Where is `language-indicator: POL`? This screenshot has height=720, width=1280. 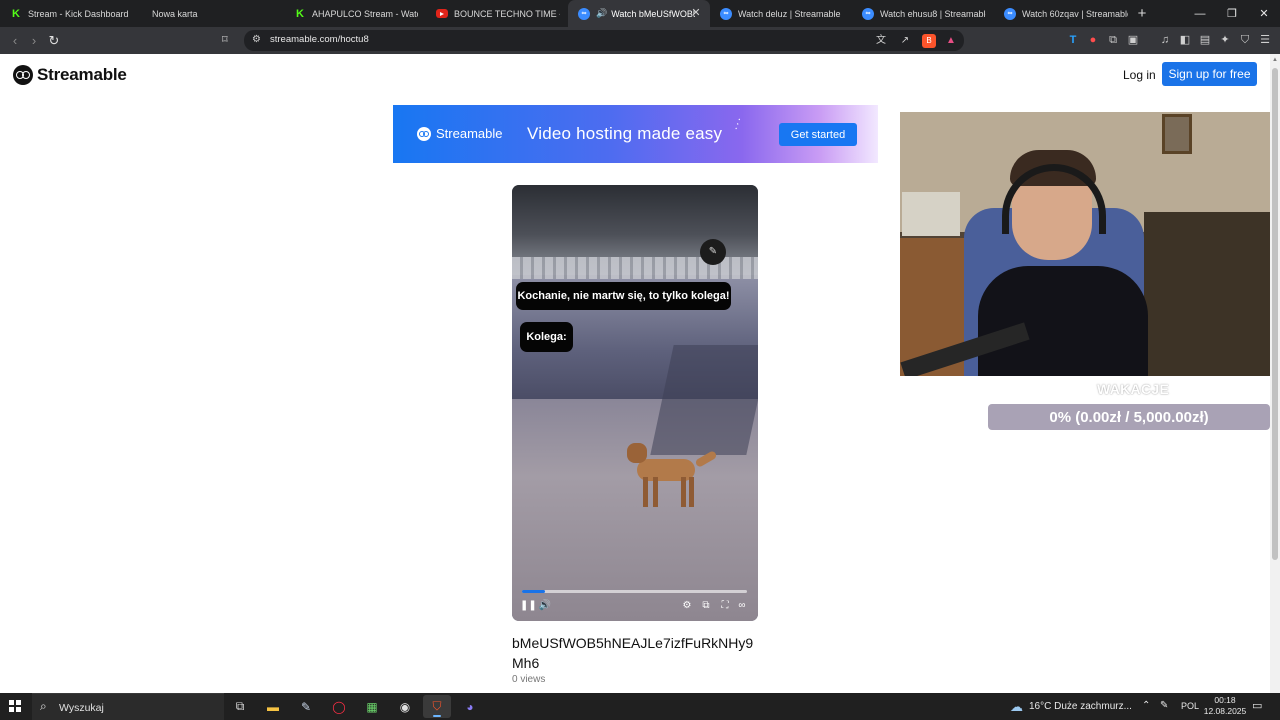
language-indicator: POL is located at coordinates (1190, 706).